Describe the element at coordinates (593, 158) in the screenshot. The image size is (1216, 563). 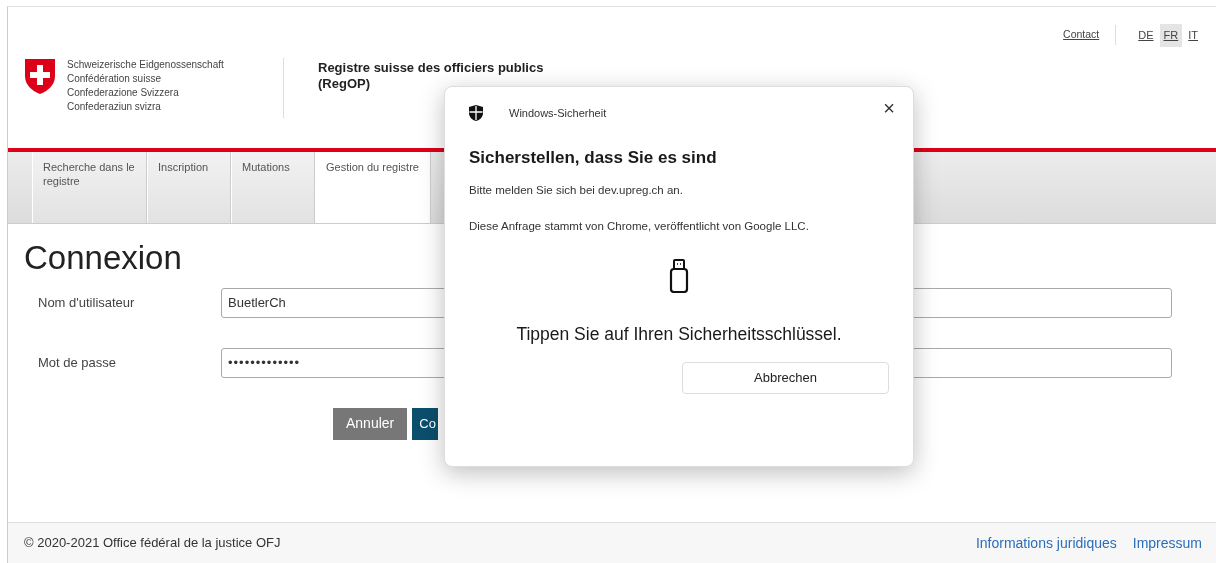
I see `dialog-title: Sicherstellen, dass Sie es sind` at that location.